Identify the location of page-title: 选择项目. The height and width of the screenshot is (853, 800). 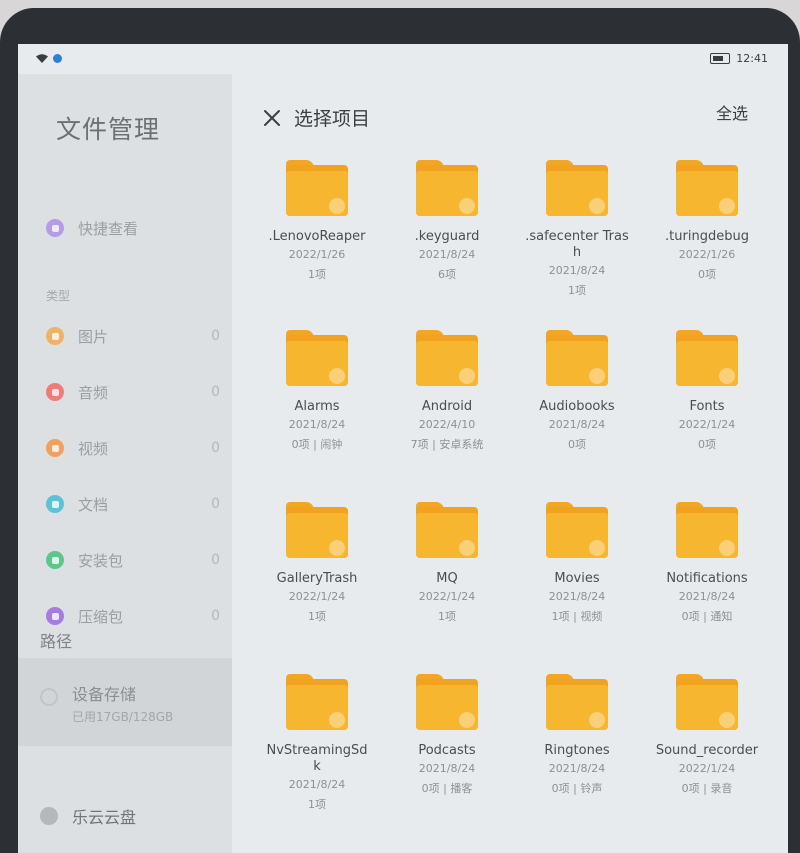
(332, 119).